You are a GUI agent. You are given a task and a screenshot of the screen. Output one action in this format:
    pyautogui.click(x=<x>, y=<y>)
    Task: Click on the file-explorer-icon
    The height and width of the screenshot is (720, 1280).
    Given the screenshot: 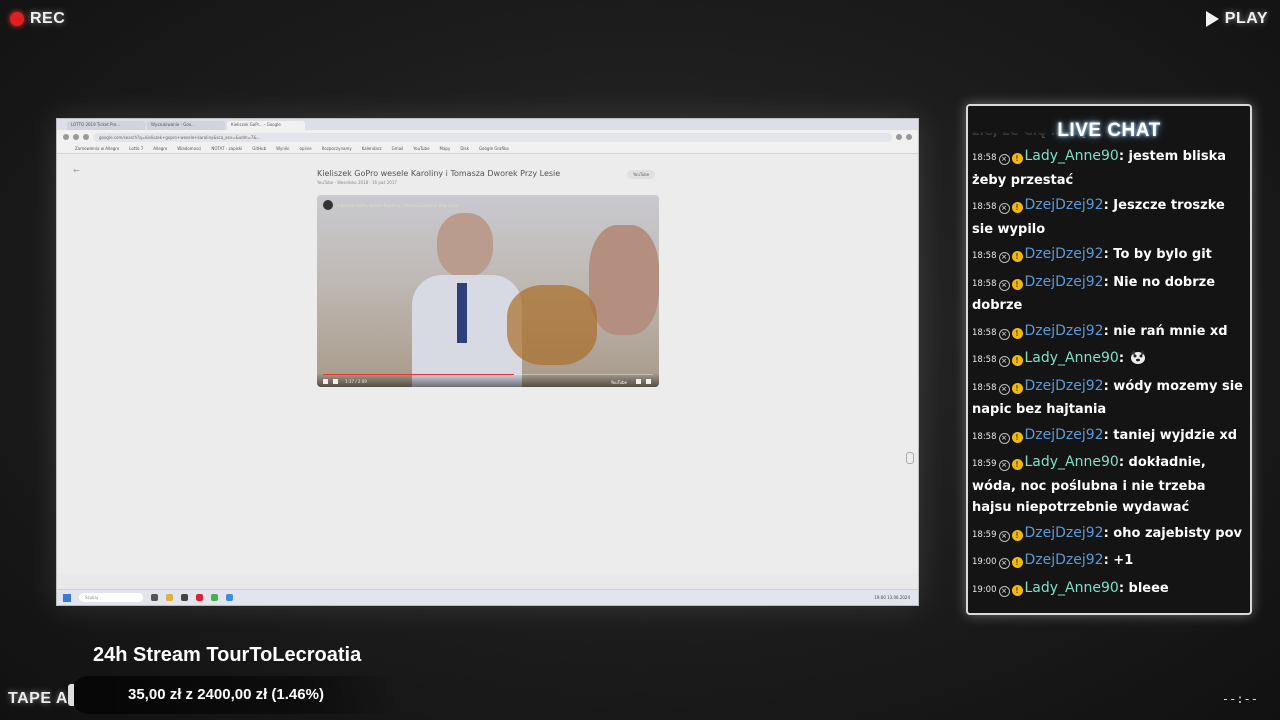 What is the action you would take?
    pyautogui.click(x=169, y=597)
    